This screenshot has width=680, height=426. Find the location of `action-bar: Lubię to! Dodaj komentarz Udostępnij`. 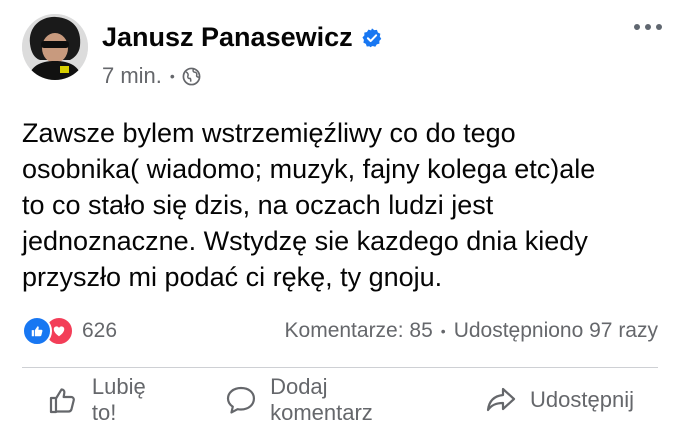

action-bar: Lubię to! Dodaj komentarz Udostępnij is located at coordinates (340, 399).